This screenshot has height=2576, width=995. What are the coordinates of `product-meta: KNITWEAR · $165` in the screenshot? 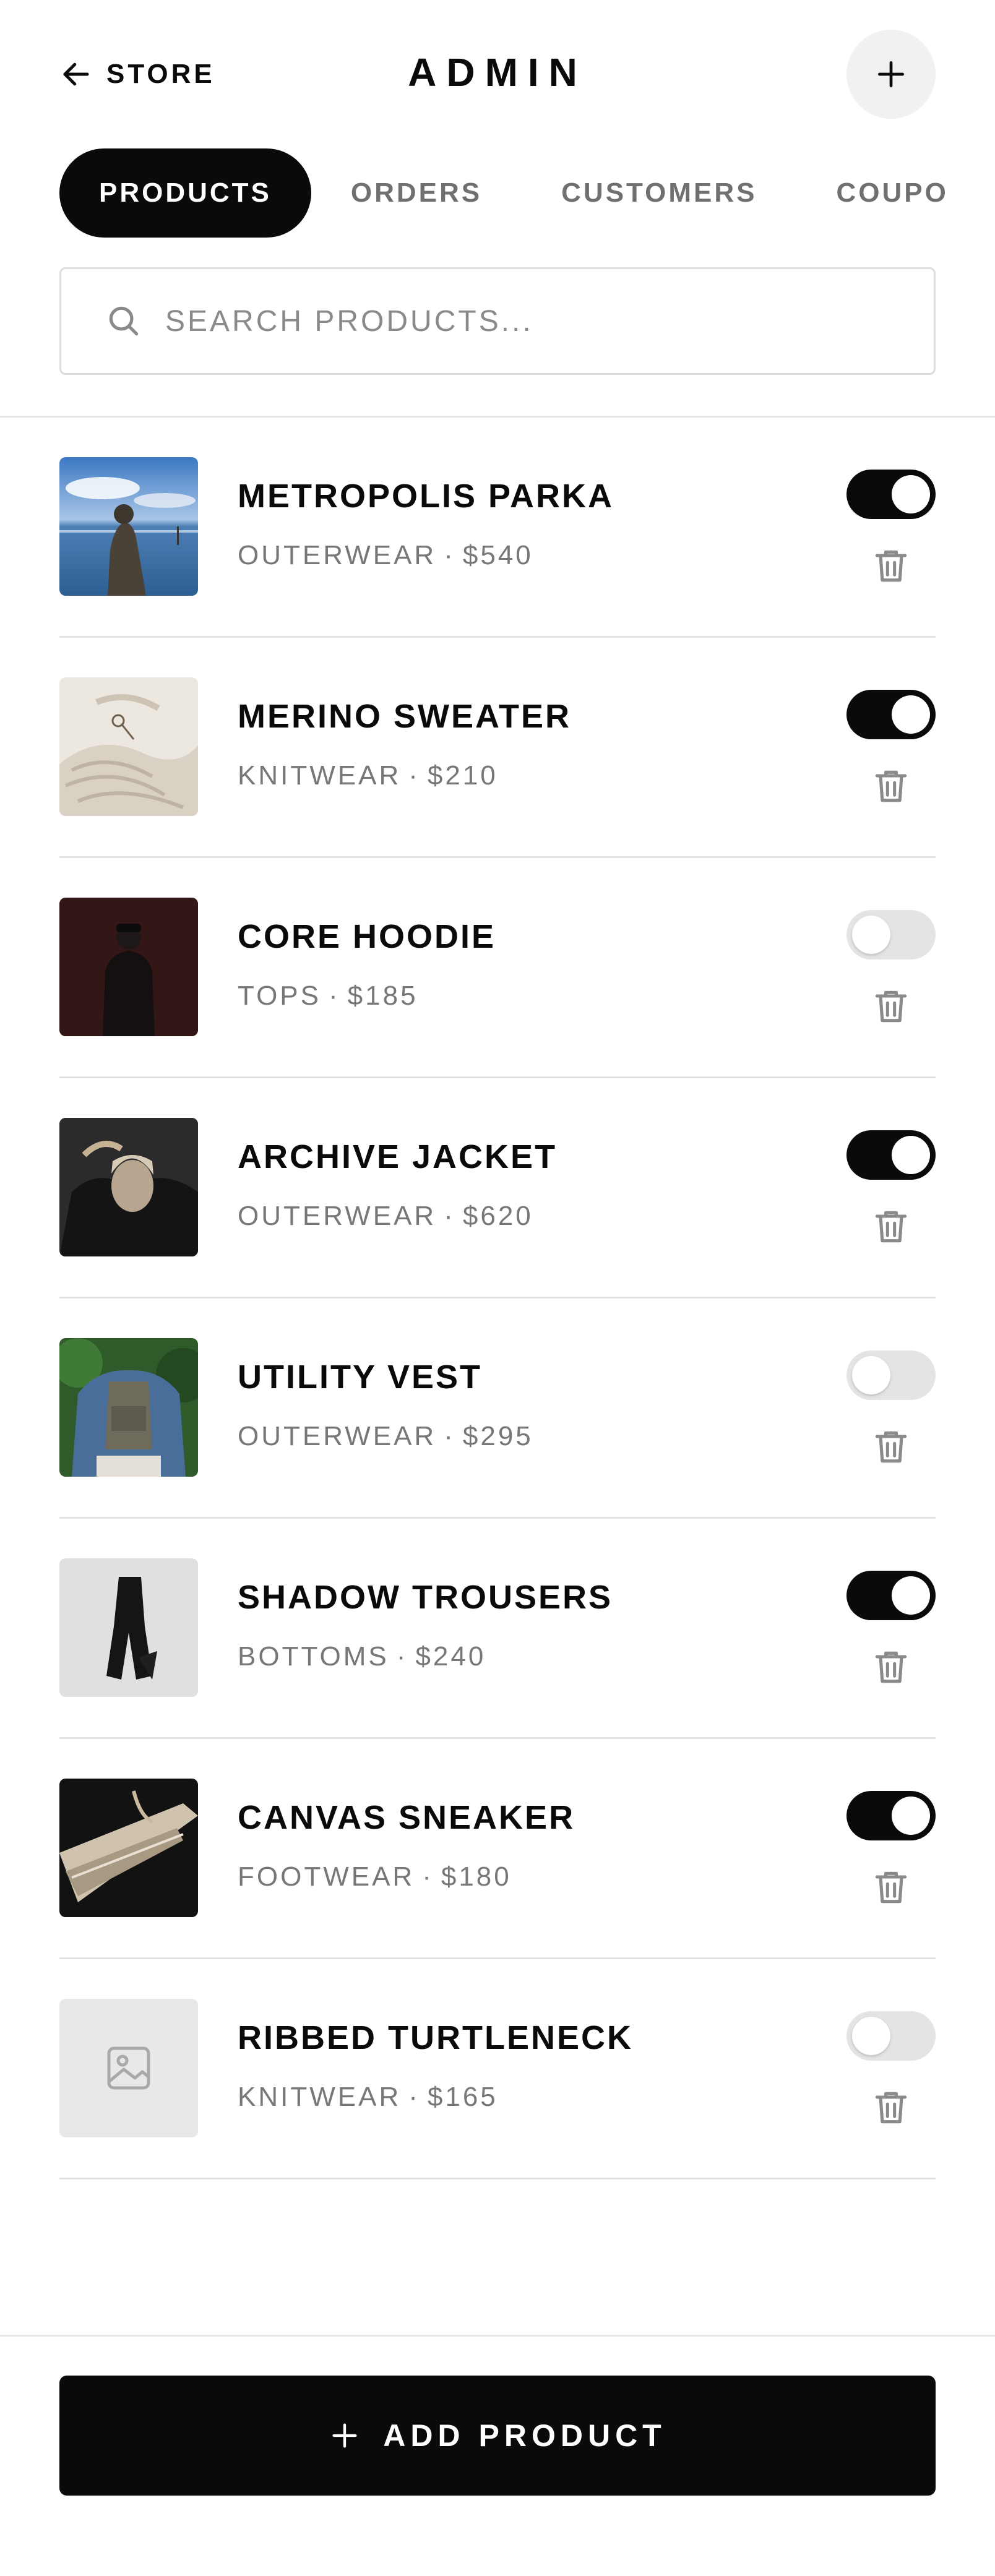 It's located at (368, 2097).